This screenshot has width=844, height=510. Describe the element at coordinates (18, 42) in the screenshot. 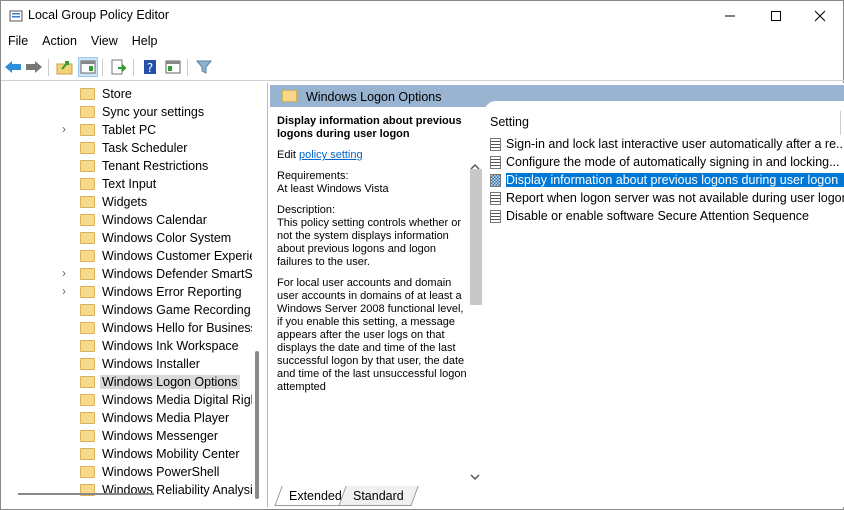

I see `menu-file: File` at that location.